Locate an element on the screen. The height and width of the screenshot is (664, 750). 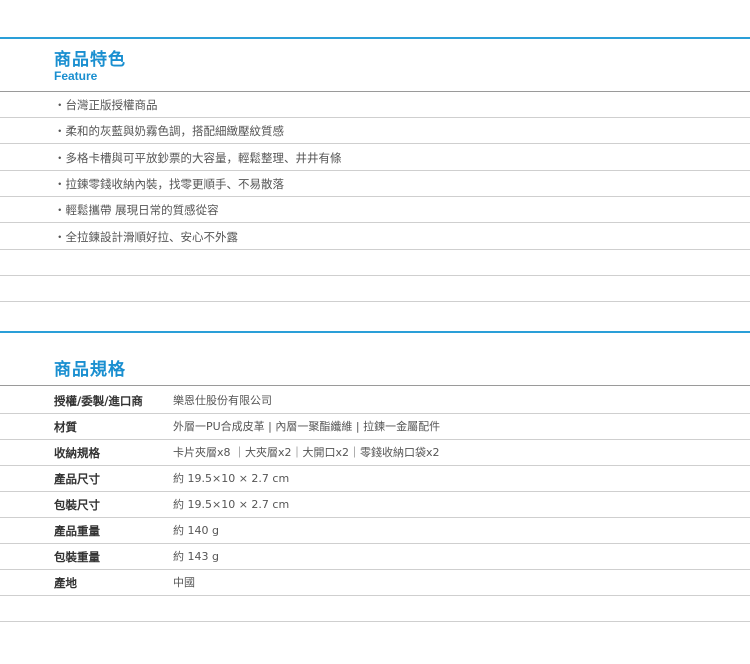
spec-value: 樂恩仕股份有限公司 is located at coordinates (222, 400).